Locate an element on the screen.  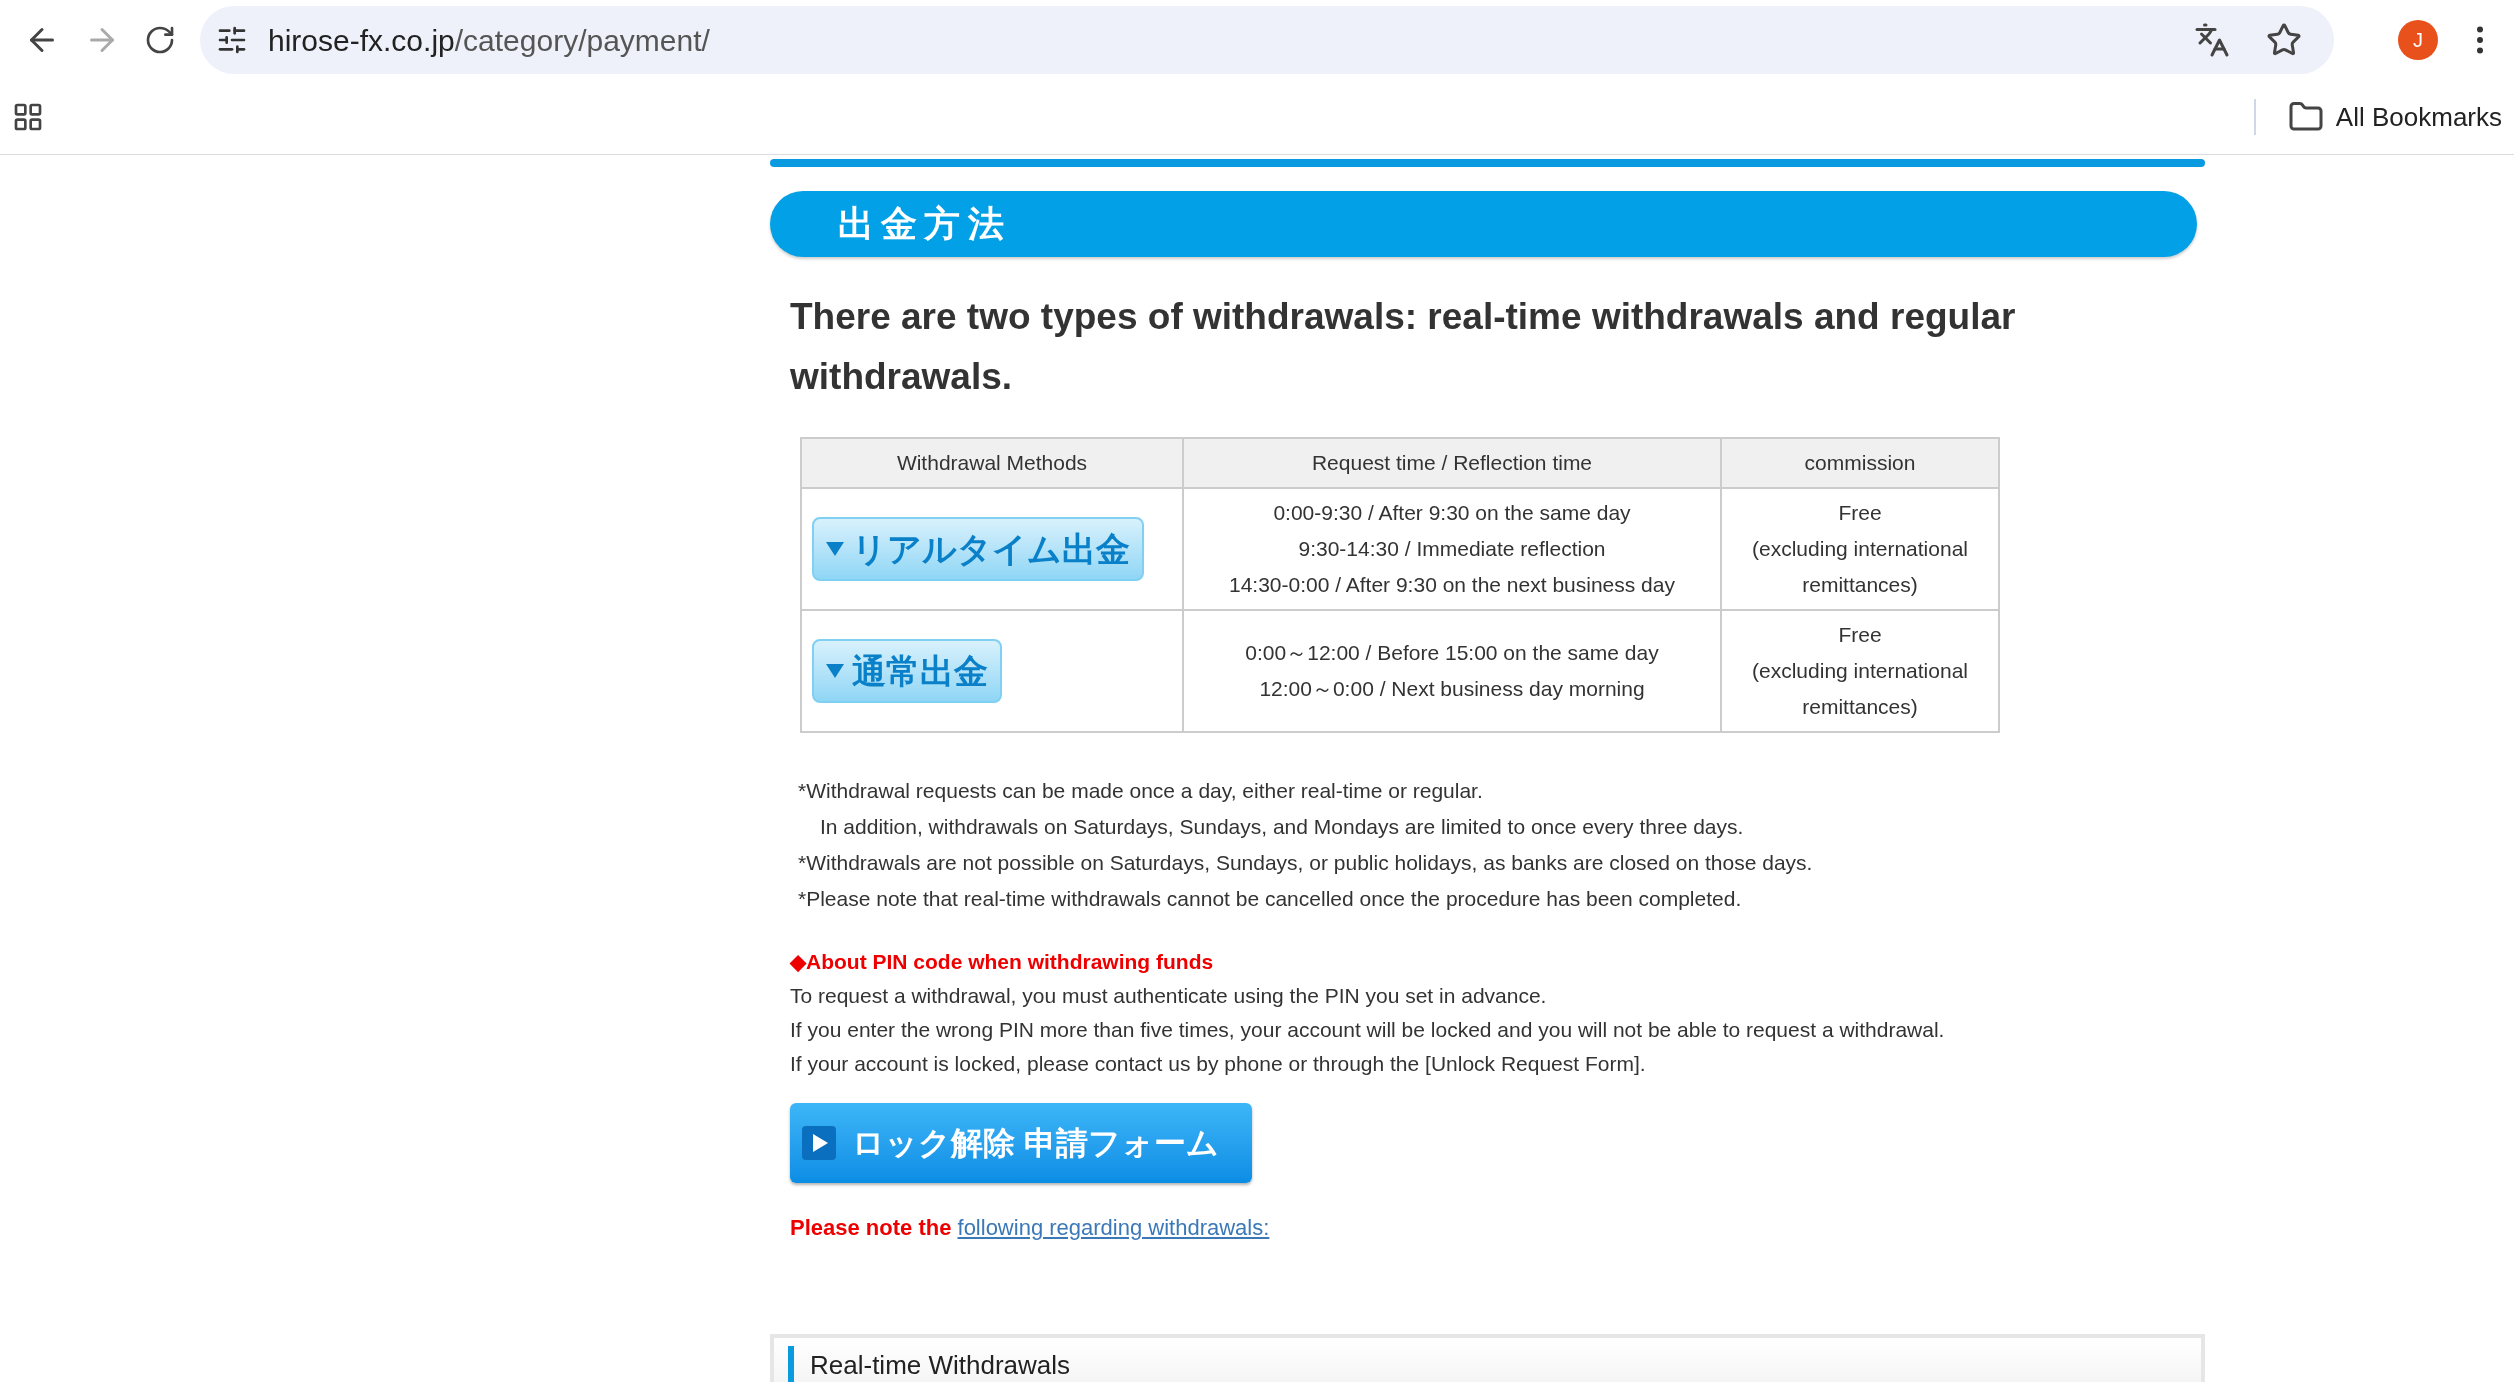
time-text: 0:00～12:00 / Before 15:00 on the same day is located at coordinates (1452, 653).